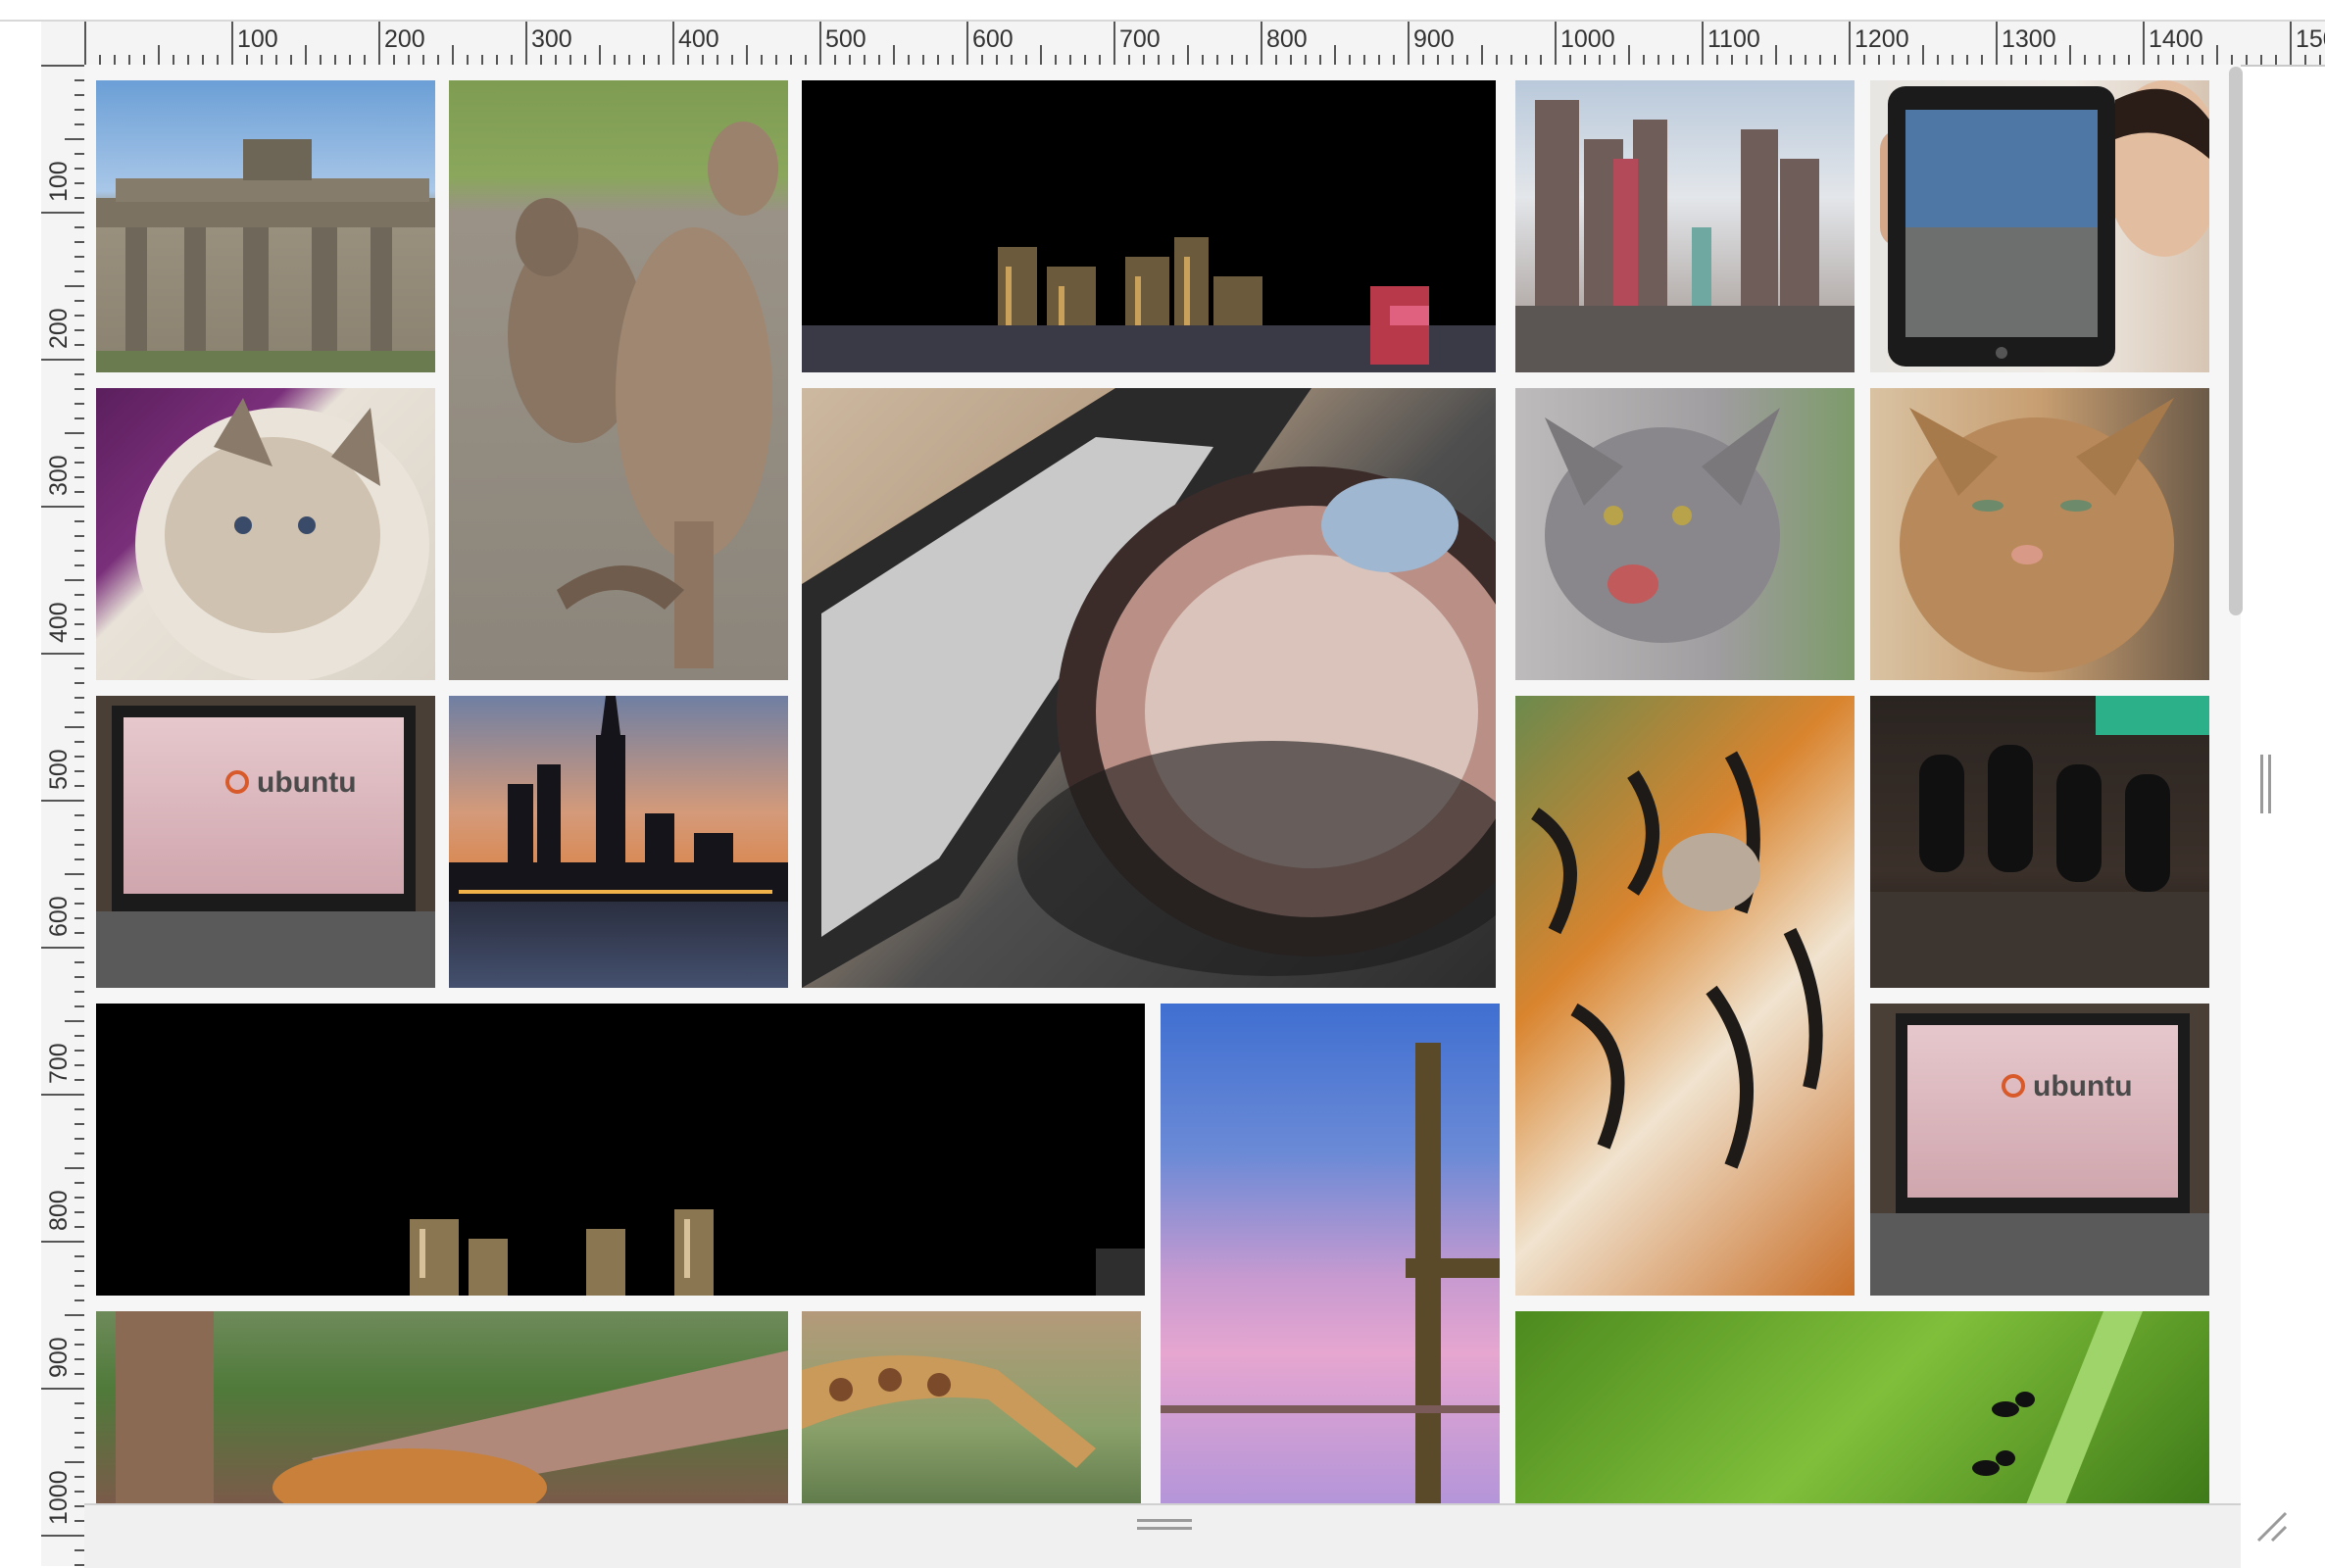  Describe the element at coordinates (265, 949) in the screenshot. I see `laptop-keyboard` at that location.